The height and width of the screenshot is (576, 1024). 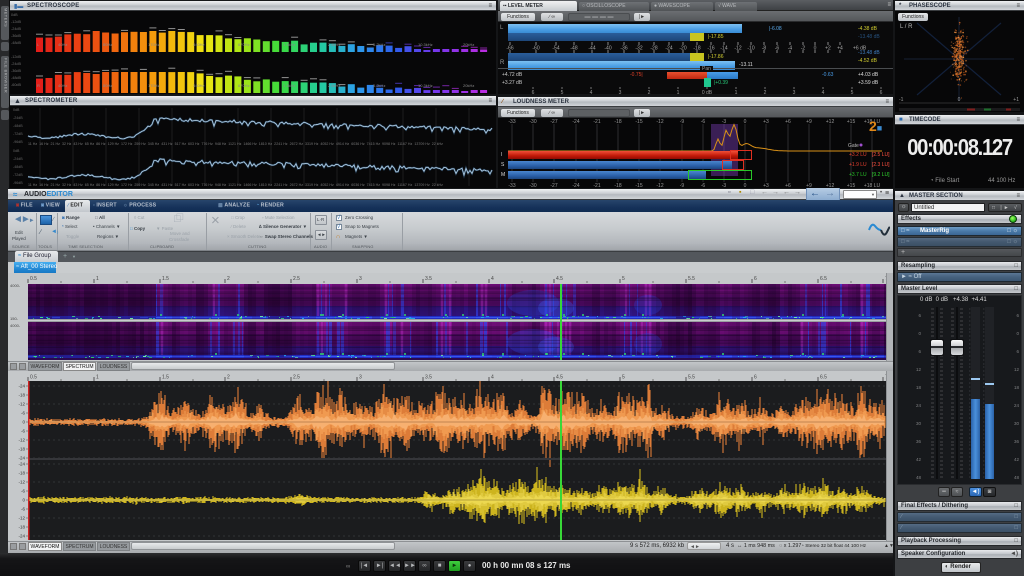 I want to click on svg-text: -60, so click(x=535, y=49).